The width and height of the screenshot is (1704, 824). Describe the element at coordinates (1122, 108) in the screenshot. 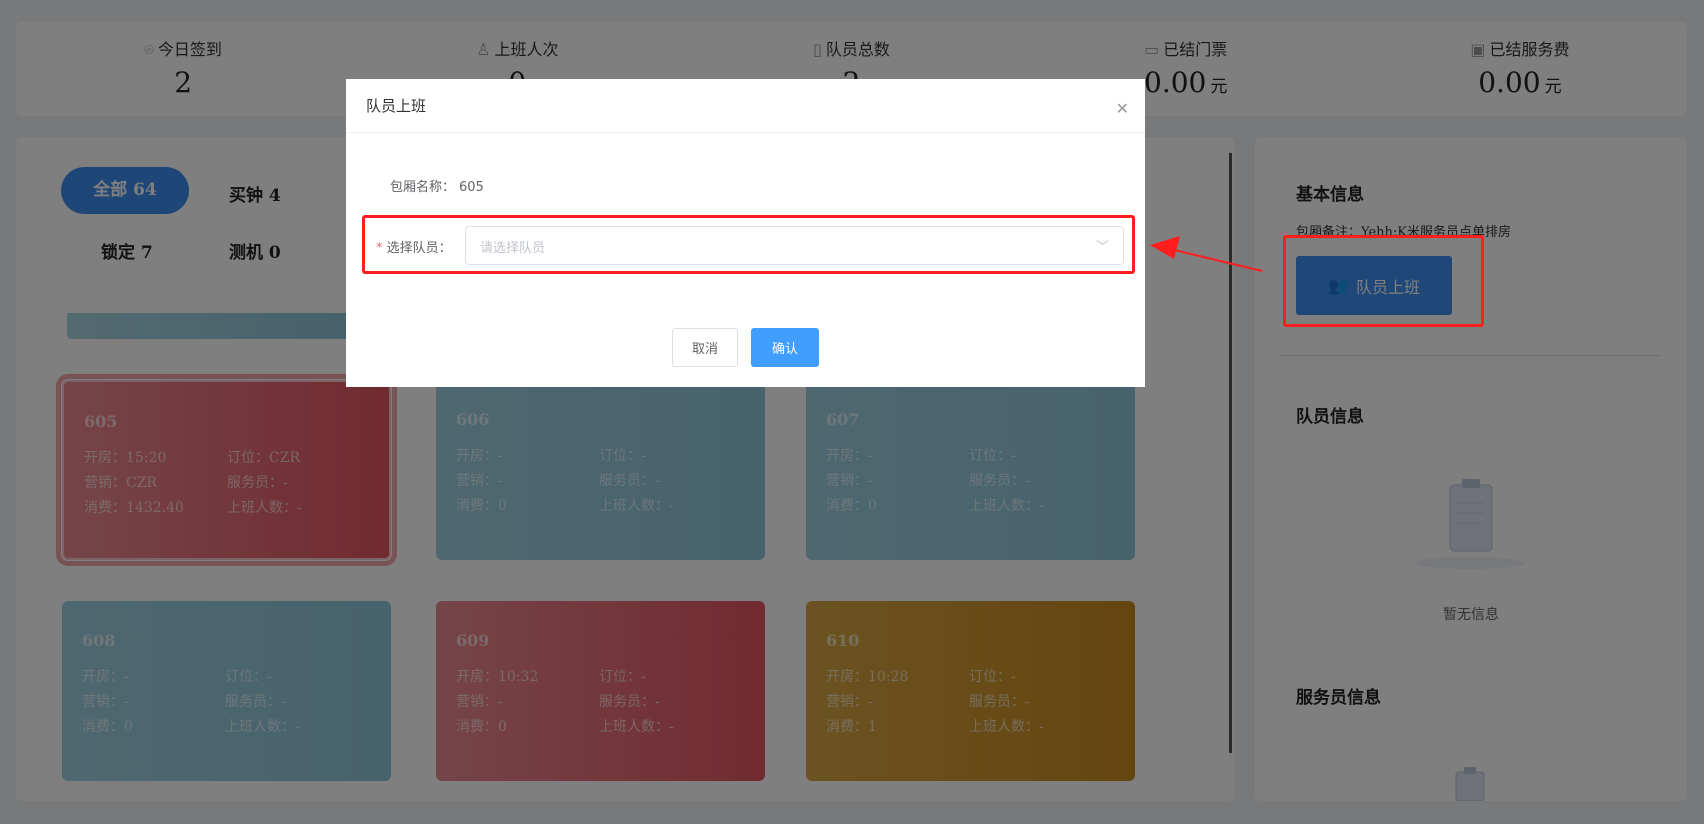

I see `close-icon: ✕` at that location.